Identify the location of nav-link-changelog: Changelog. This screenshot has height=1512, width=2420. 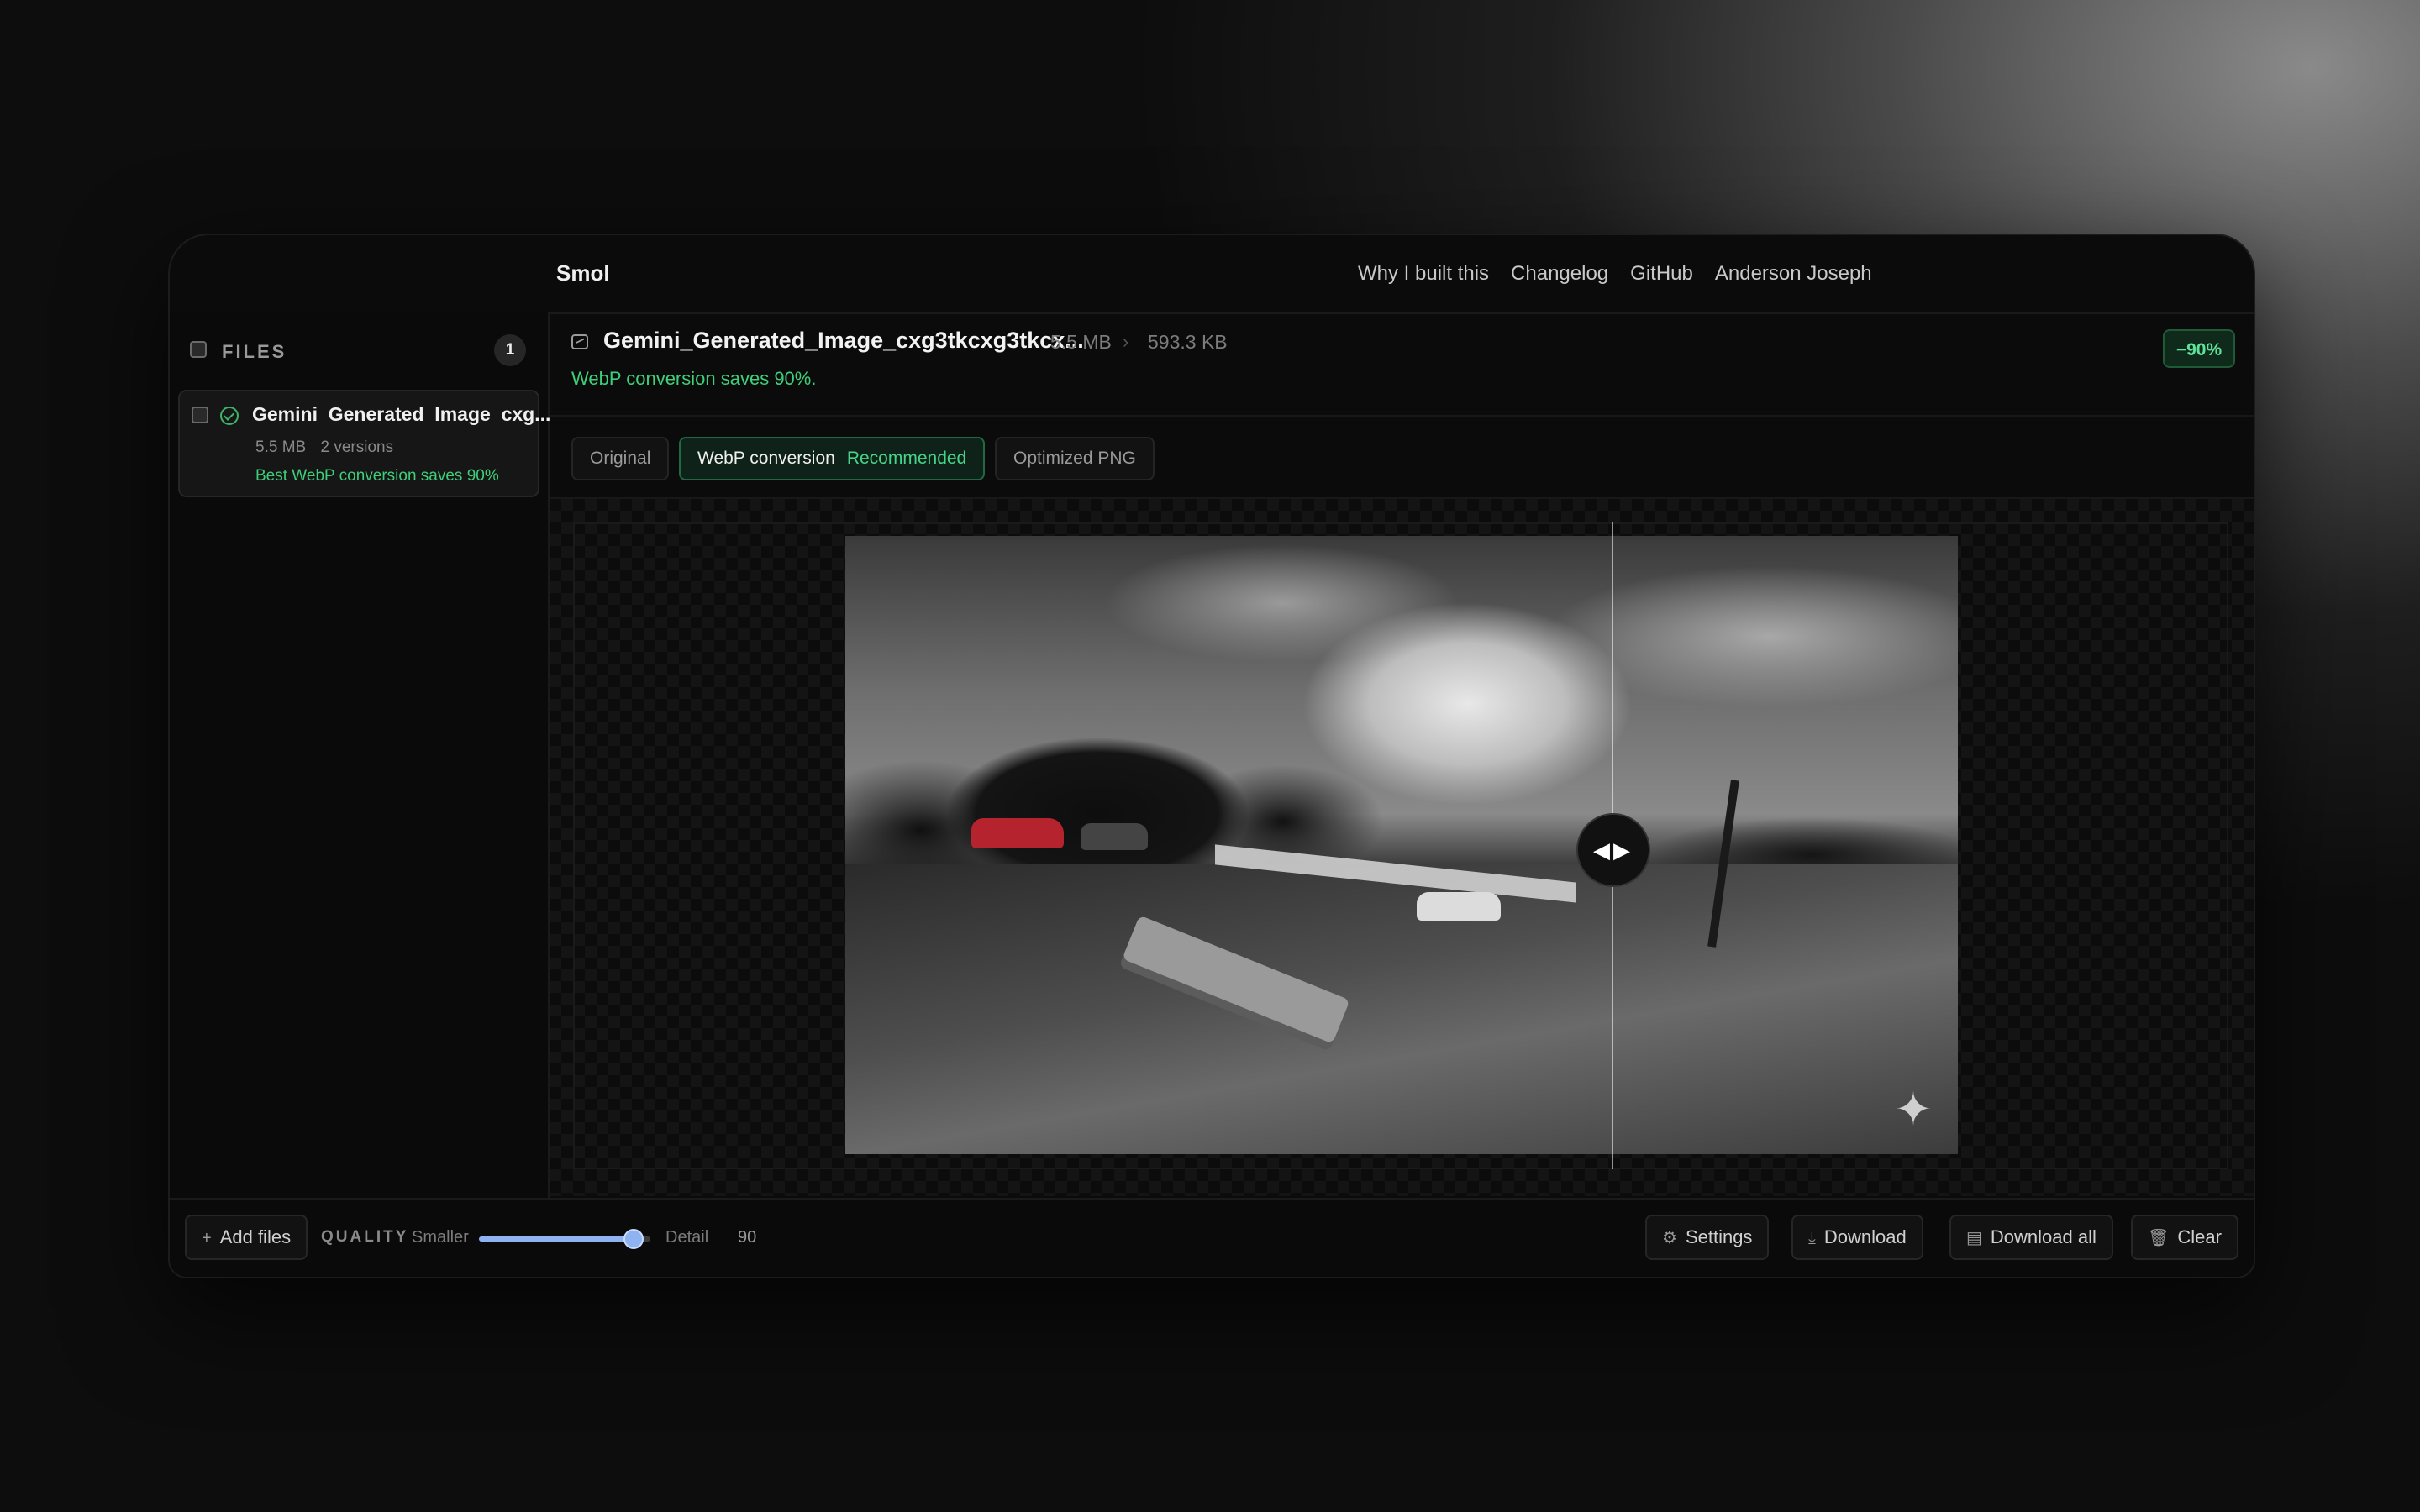
(1559, 274).